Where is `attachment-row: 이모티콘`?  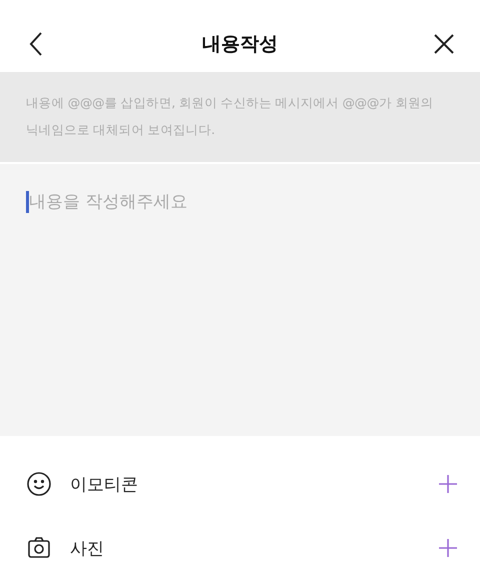
attachment-row: 이모티콘 is located at coordinates (240, 484).